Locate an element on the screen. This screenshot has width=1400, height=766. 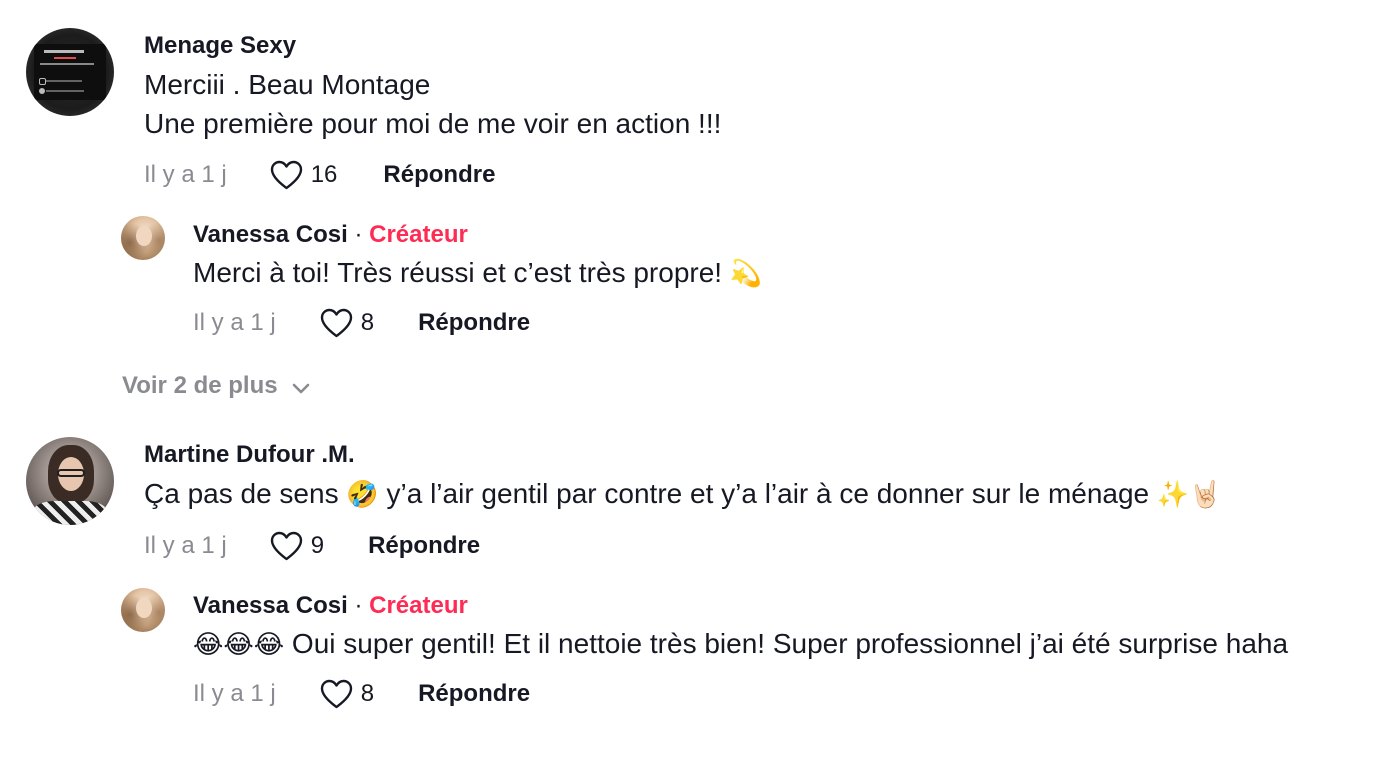
like-count: 16 is located at coordinates (324, 174).